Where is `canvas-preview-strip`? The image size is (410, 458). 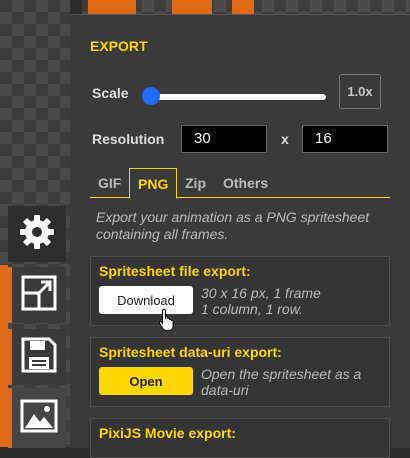
canvas-preview-strip is located at coordinates (246, 7).